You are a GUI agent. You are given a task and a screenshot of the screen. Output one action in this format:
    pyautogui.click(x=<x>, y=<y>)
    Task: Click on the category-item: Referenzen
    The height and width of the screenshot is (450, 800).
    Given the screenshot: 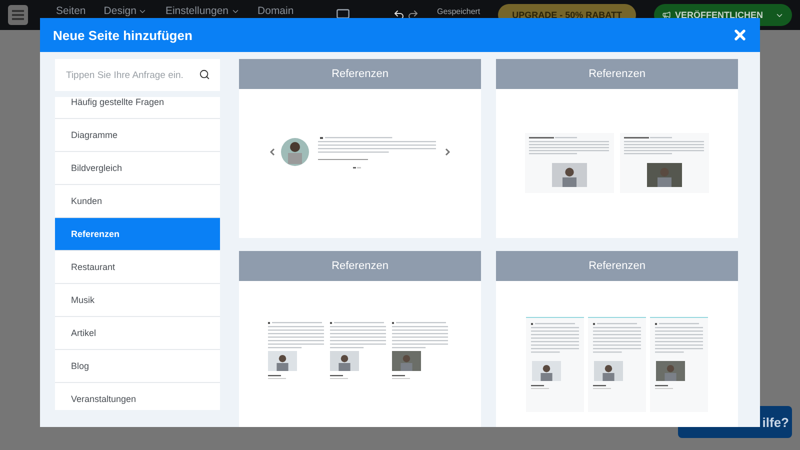 What is the action you would take?
    pyautogui.click(x=137, y=234)
    